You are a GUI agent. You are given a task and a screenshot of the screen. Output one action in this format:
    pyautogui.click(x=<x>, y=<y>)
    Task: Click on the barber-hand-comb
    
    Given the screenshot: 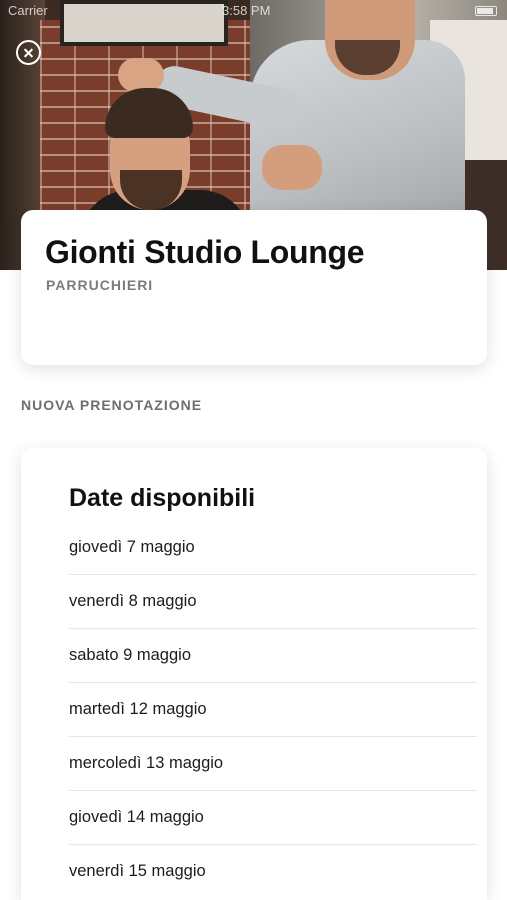 What is the action you would take?
    pyautogui.click(x=292, y=167)
    